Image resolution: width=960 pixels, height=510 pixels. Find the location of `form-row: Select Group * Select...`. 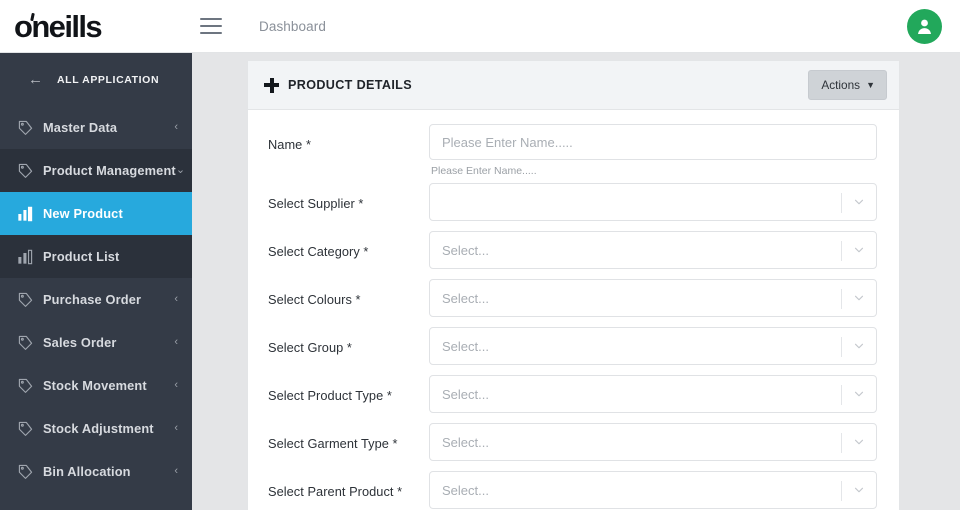

form-row: Select Group * Select... is located at coordinates (567, 348).